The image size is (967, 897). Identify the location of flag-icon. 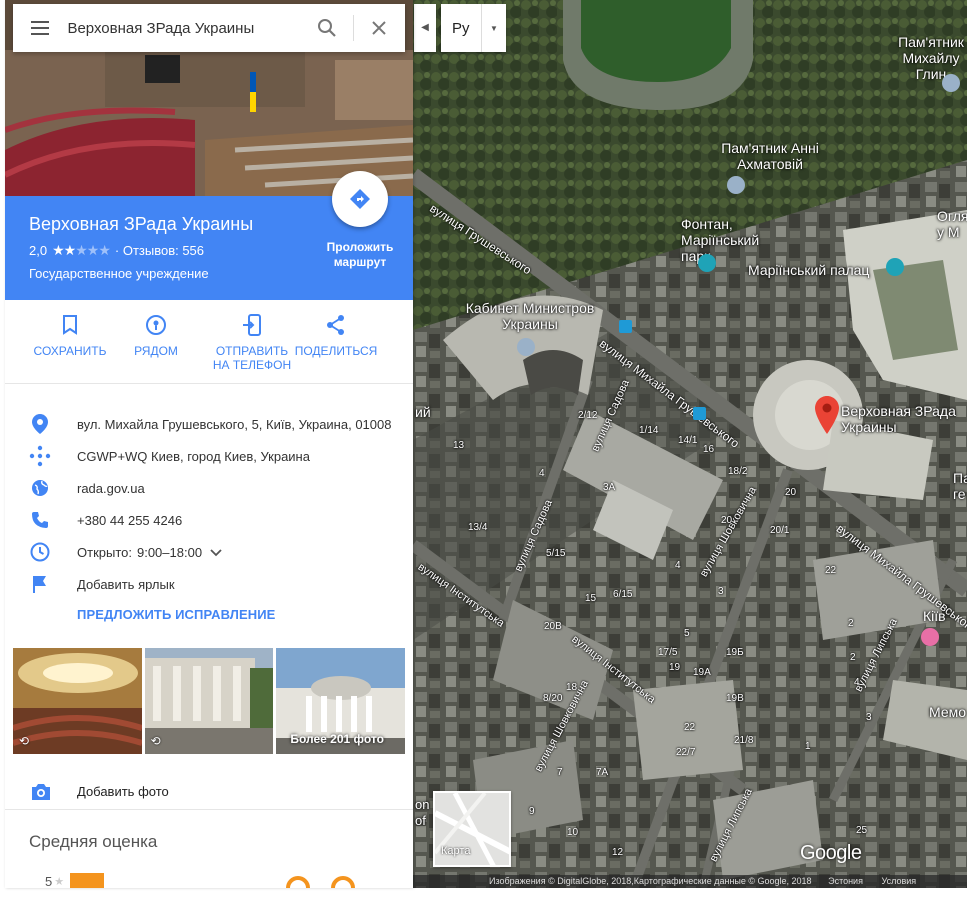
(39, 584).